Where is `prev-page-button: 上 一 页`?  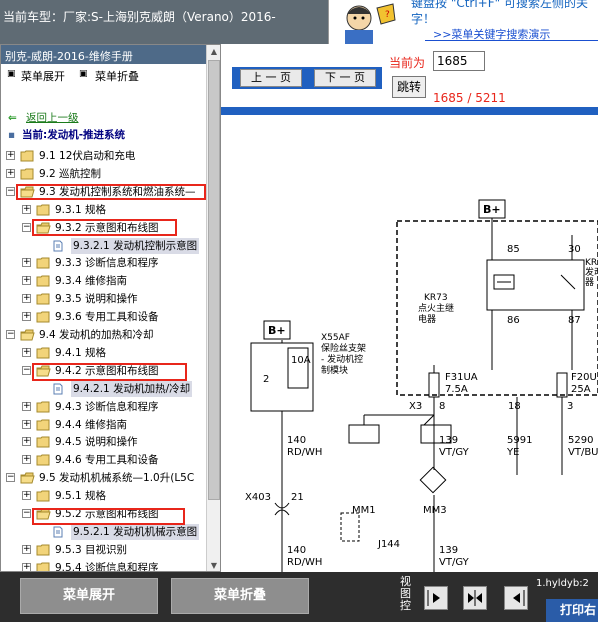
prev-page-button: 上 一 页 is located at coordinates (271, 78).